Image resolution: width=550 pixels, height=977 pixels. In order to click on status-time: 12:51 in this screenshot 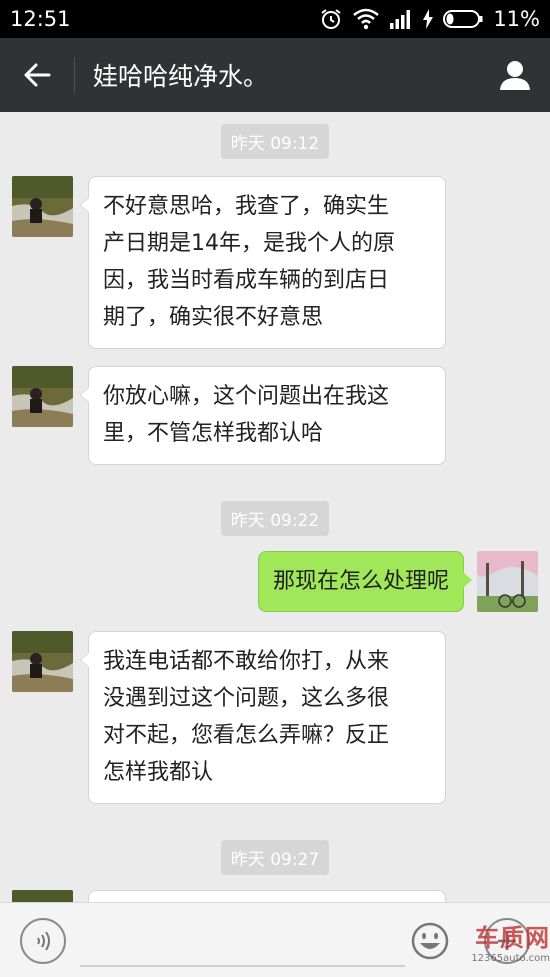, I will do `click(40, 19)`.